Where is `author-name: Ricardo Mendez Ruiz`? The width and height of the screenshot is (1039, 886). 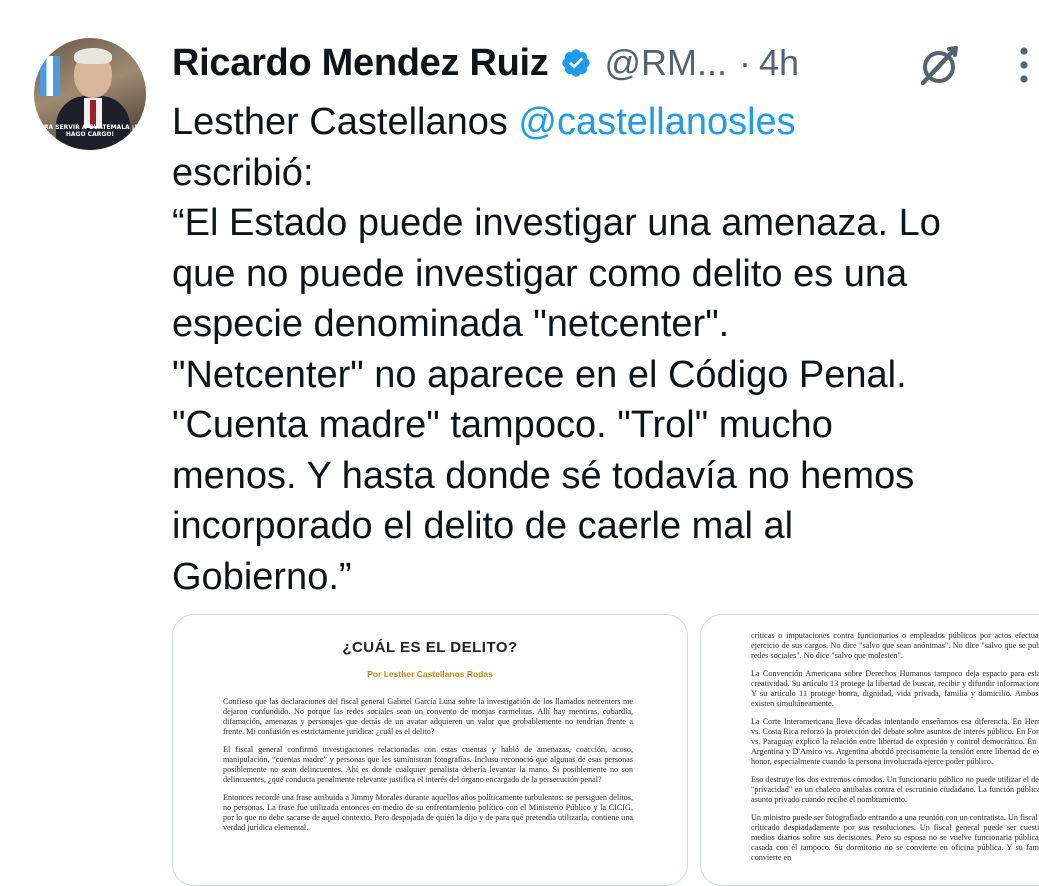 author-name: Ricardo Mendez Ruiz is located at coordinates (360, 63).